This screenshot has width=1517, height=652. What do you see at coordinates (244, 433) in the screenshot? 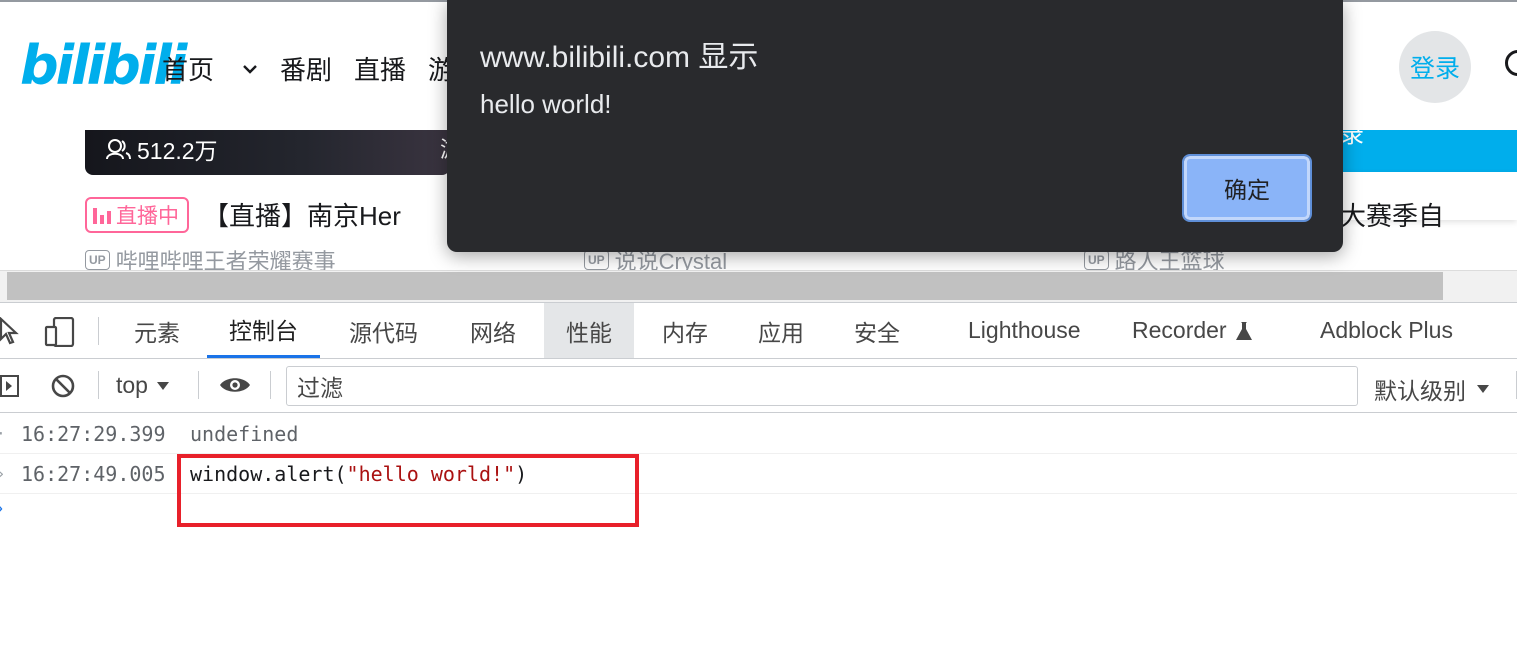
I see `console-result-text: undefined` at bounding box center [244, 433].